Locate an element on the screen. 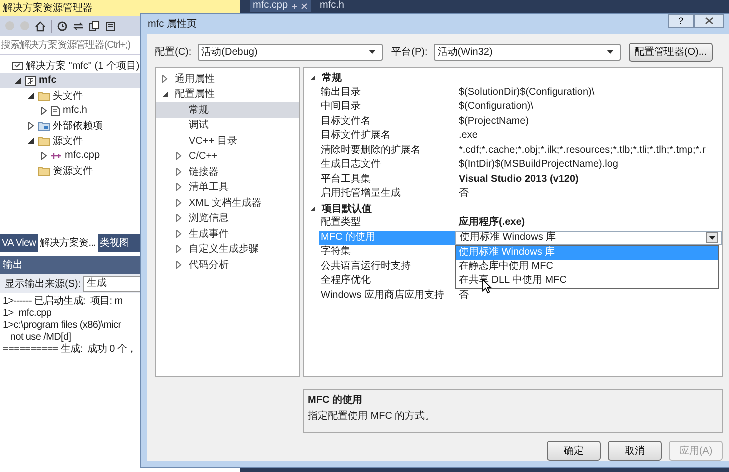 This screenshot has height=472, width=729. tree-item: 链接器 is located at coordinates (227, 172).